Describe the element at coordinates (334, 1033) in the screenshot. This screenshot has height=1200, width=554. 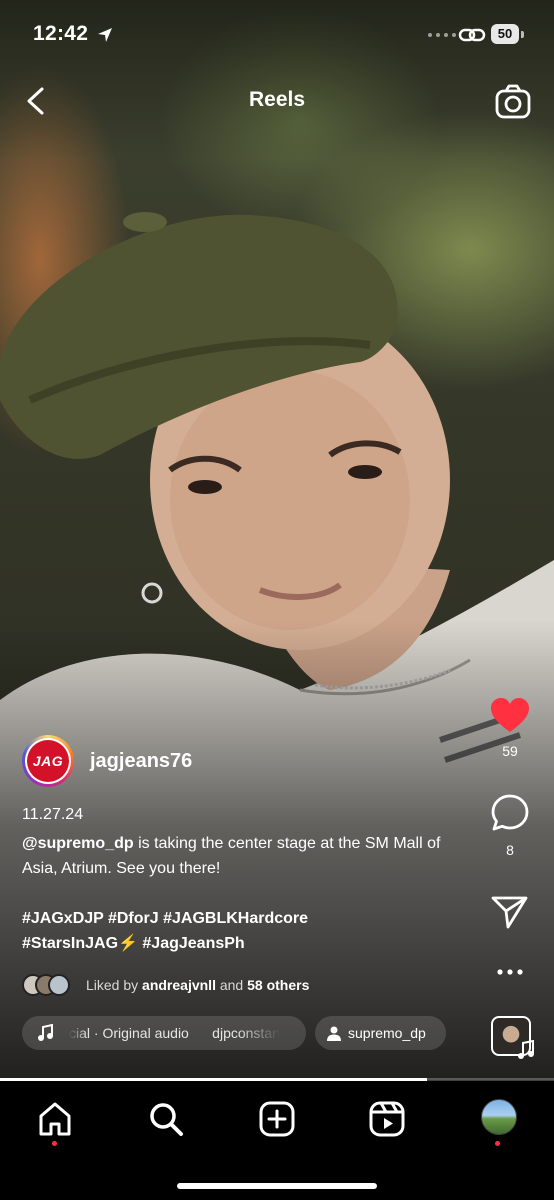
I see `person-icon` at that location.